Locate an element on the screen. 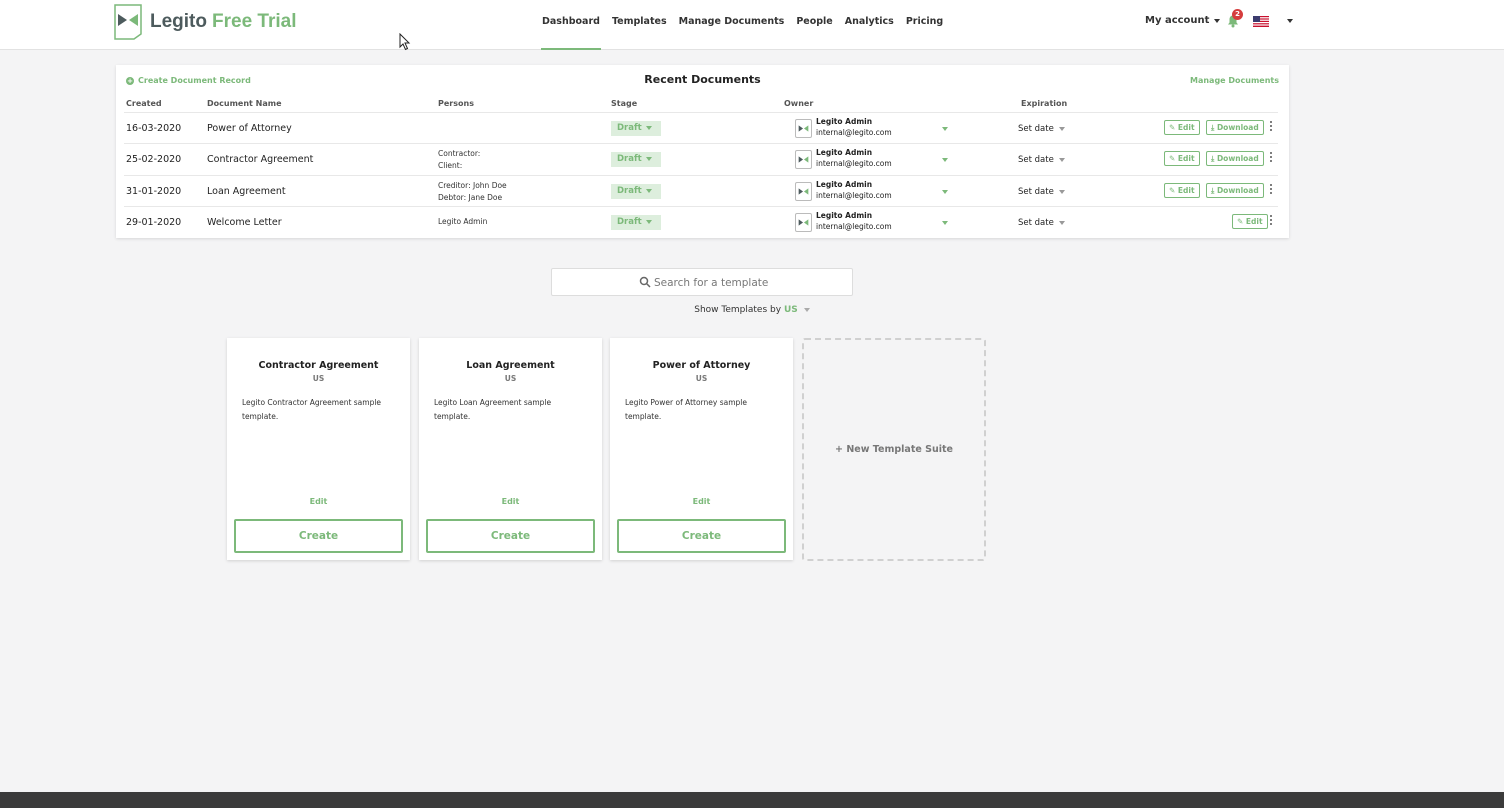 The width and height of the screenshot is (1504, 808). document-name: Loan Agreement is located at coordinates (246, 191).